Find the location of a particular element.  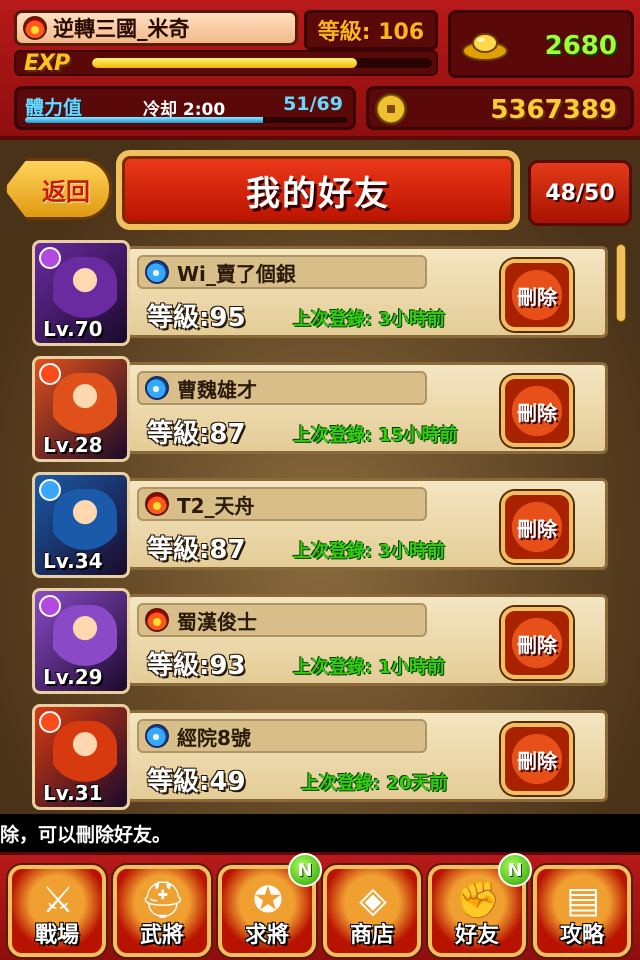

hint-bar: 除，可以刪除好友。 is located at coordinates (320, 833).